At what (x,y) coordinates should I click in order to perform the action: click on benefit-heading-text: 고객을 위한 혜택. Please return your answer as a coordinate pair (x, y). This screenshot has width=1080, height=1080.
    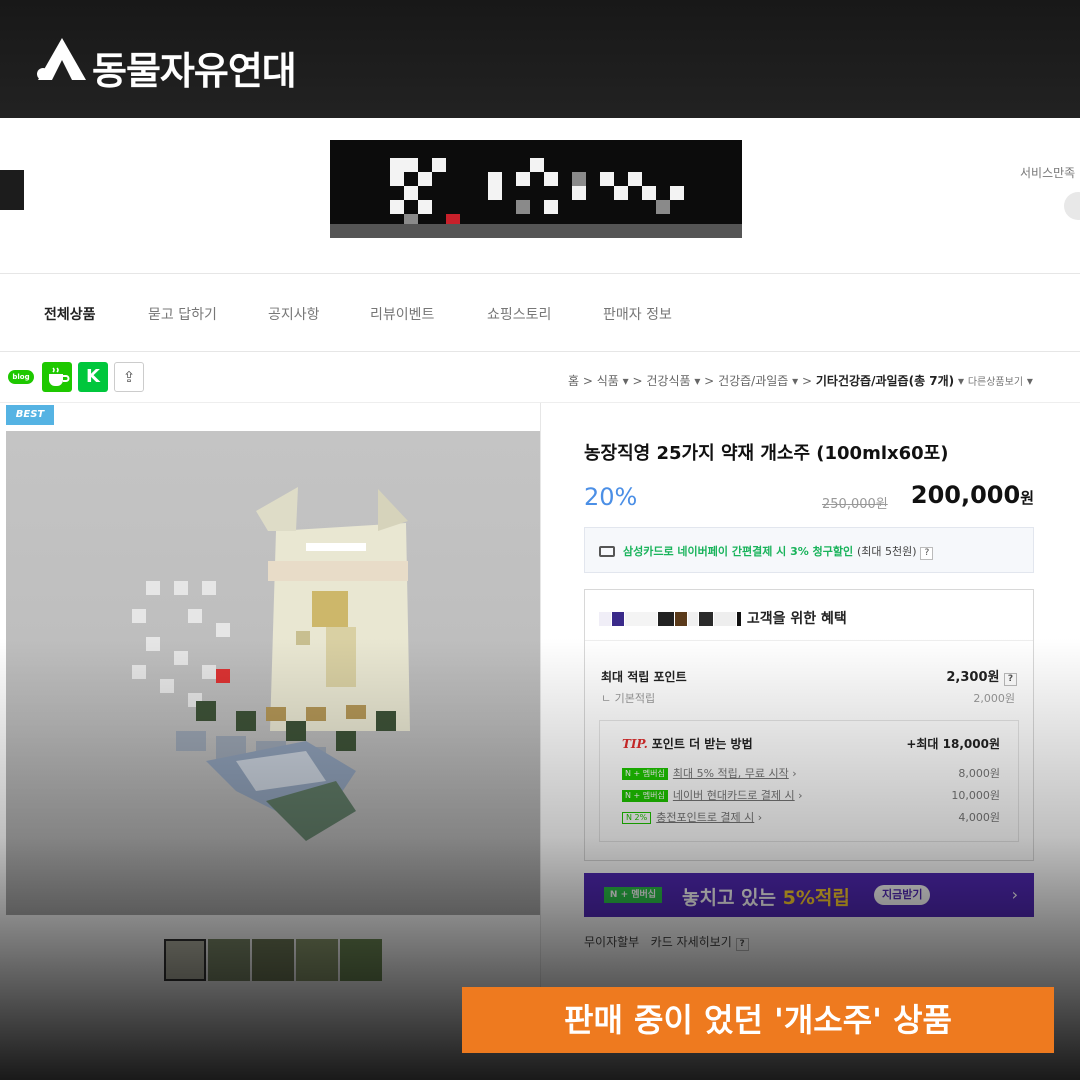
    Looking at the image, I should click on (796, 619).